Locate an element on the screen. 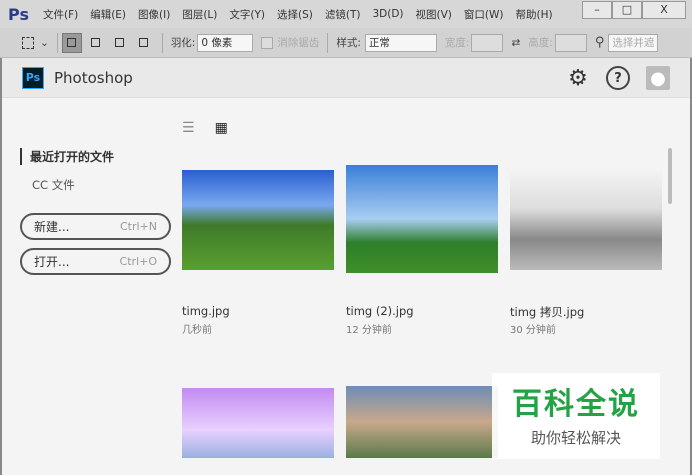 The image size is (692, 475). menu-filter: 滤镜(T) is located at coordinates (343, 14).